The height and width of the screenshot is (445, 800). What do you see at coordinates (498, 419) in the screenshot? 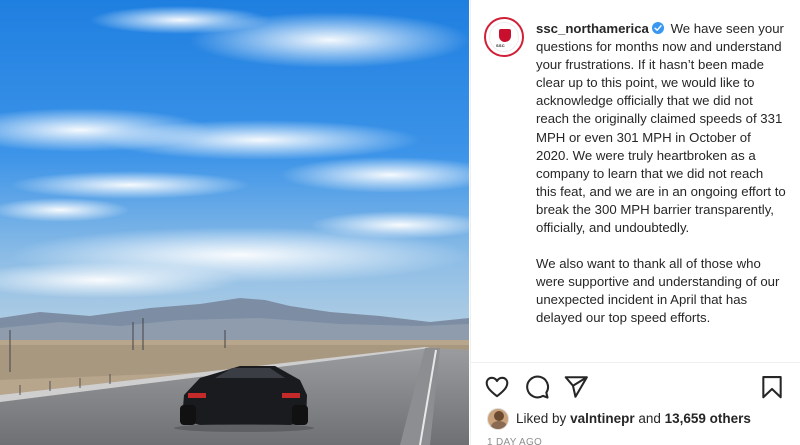
I see `liker-avatar` at bounding box center [498, 419].